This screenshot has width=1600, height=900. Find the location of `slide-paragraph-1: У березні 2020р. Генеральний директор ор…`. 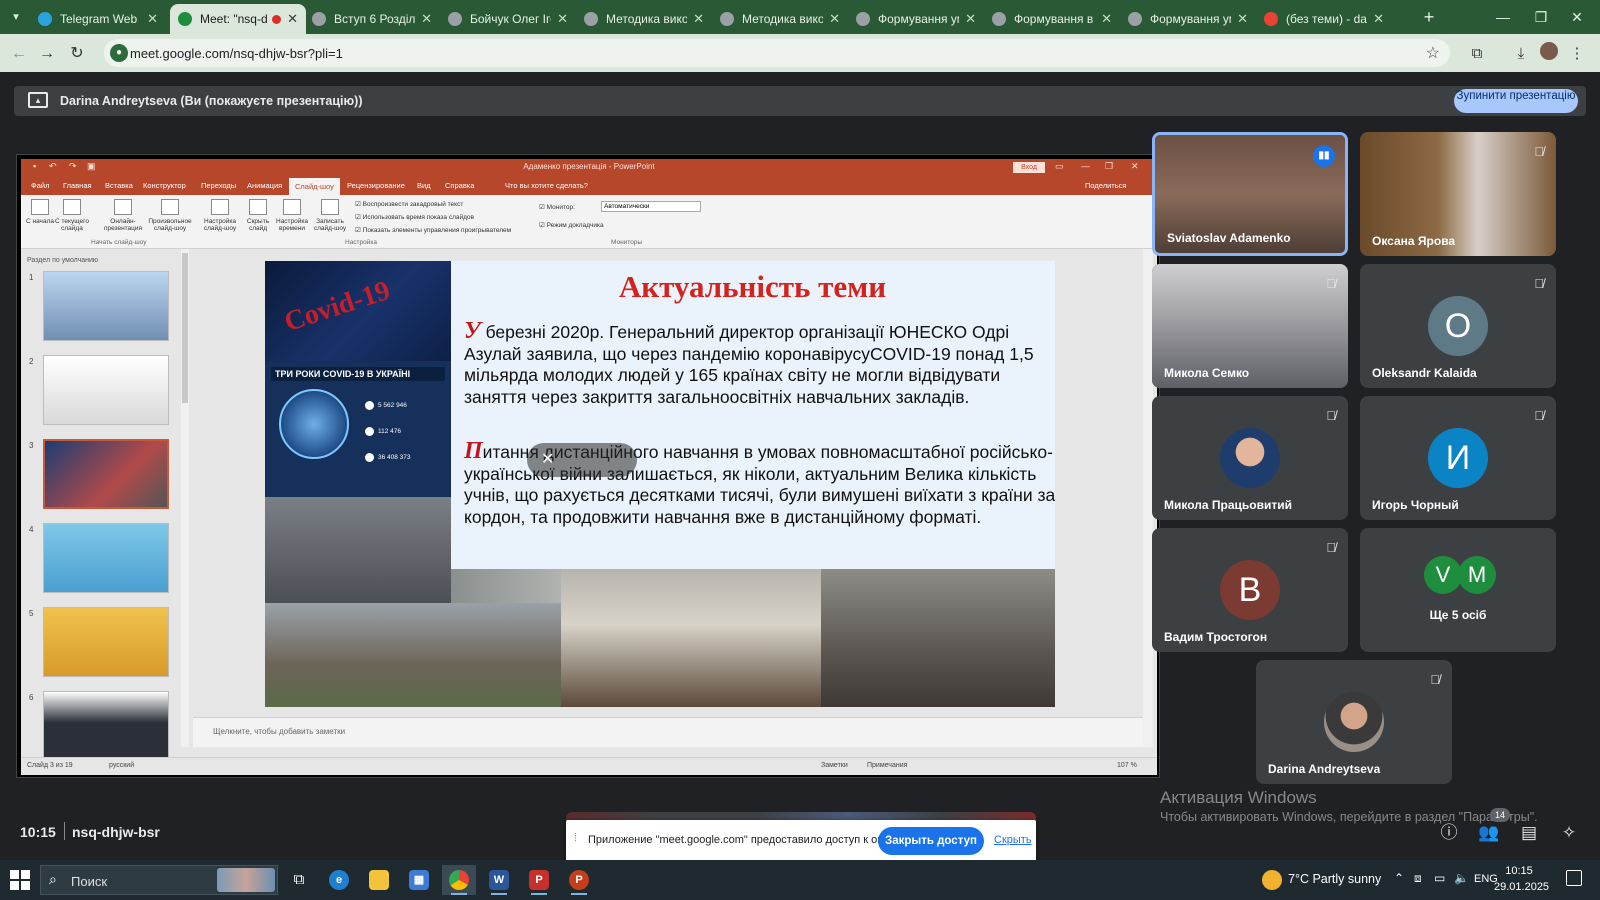

slide-paragraph-1: У березні 2020р. Генеральний директор ор… is located at coordinates (749, 362).